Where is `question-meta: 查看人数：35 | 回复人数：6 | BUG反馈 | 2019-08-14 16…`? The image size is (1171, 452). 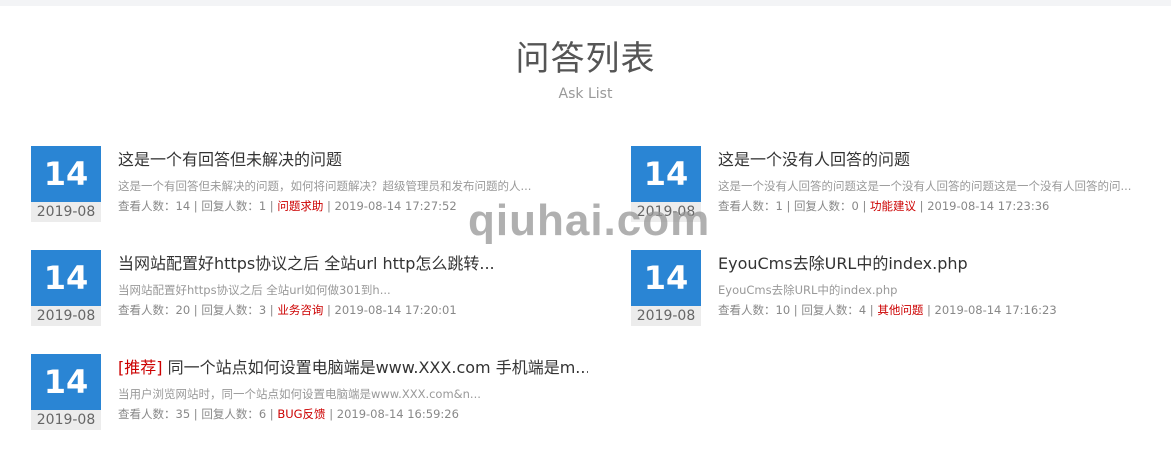
question-meta: 查看人数：35 | 回复人数：6 | BUG反馈 | 2019-08-14 16… is located at coordinates (288, 414).